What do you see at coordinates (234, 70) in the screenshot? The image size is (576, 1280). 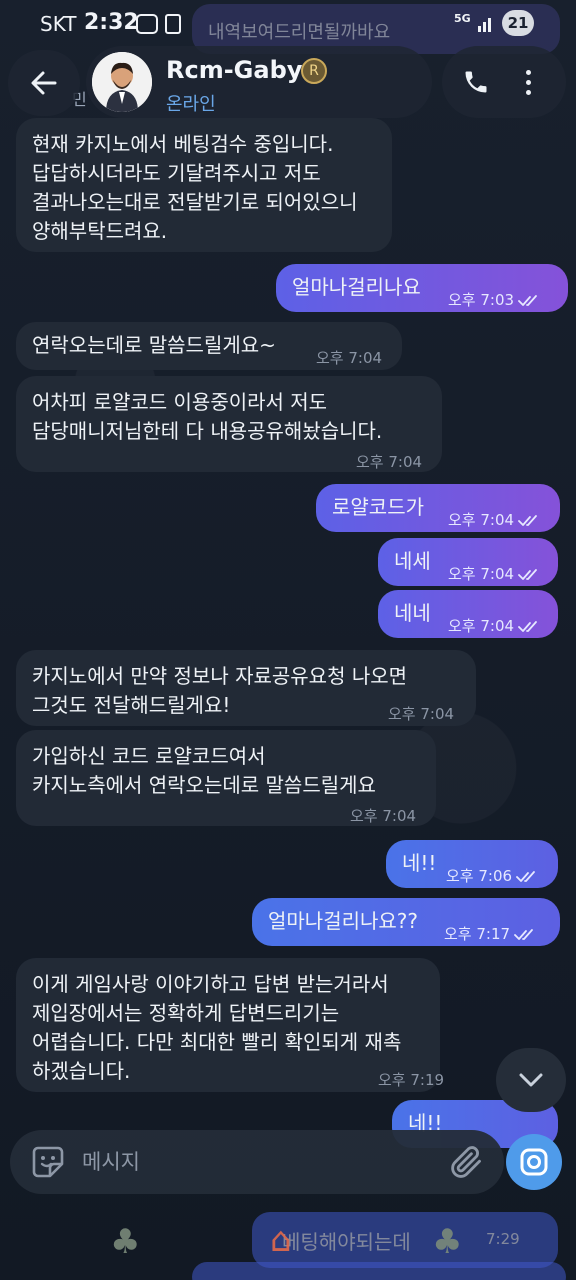 I see `contact-name: Rcm-Gaby` at bounding box center [234, 70].